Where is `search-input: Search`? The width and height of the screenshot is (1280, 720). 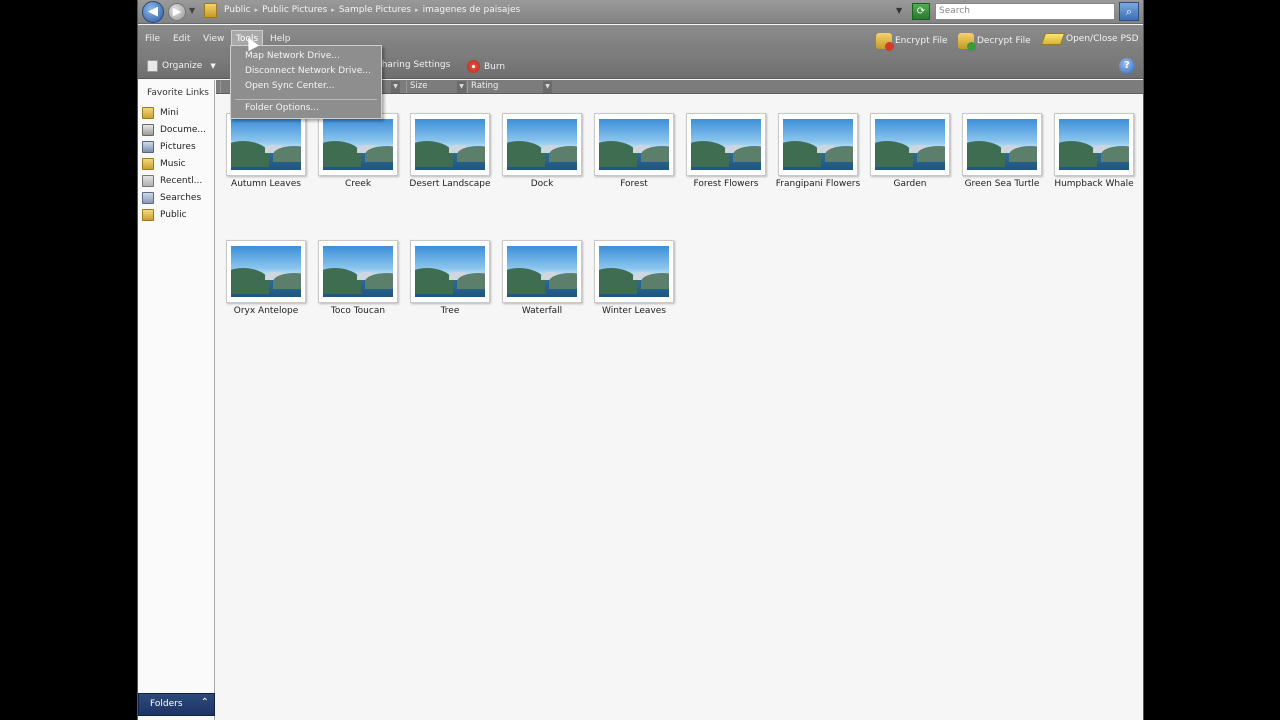 search-input: Search is located at coordinates (1025, 11).